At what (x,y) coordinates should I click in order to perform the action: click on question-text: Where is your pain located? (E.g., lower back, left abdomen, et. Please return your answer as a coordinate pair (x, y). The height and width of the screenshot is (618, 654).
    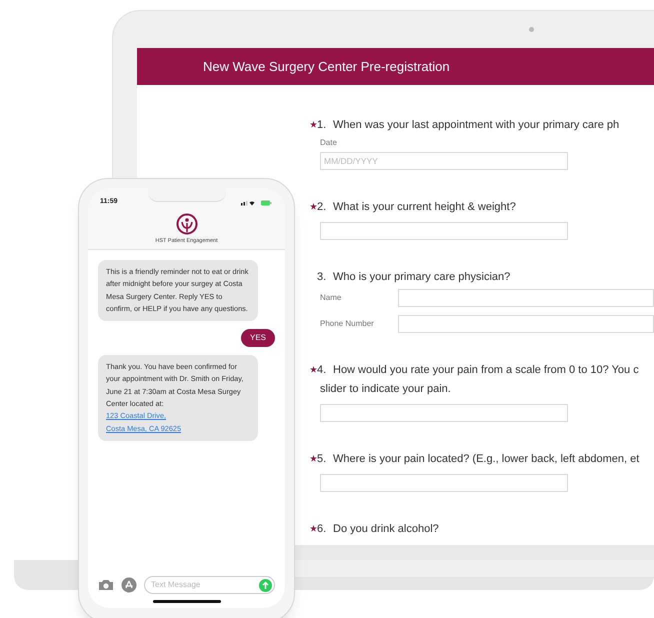
    Looking at the image, I should click on (486, 459).